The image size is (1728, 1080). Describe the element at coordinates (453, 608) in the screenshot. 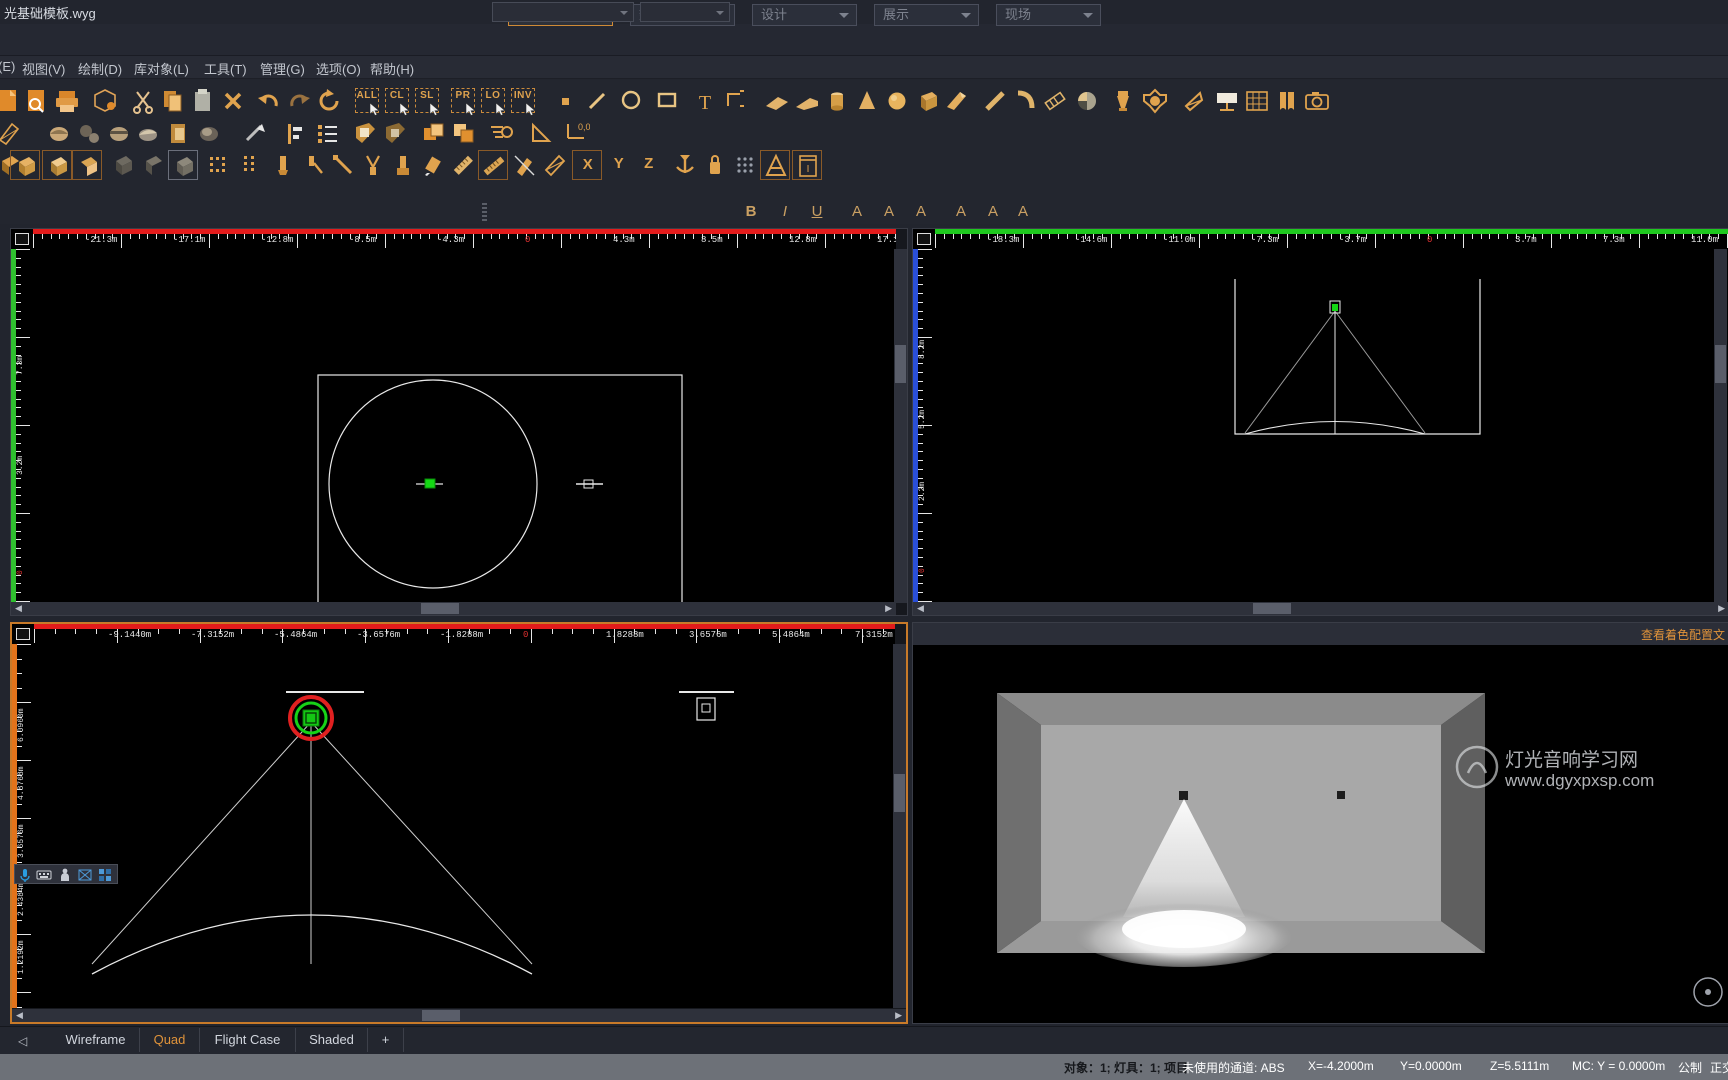

I see `horizontal-scrollbar-top-left: ◀ ▶` at that location.